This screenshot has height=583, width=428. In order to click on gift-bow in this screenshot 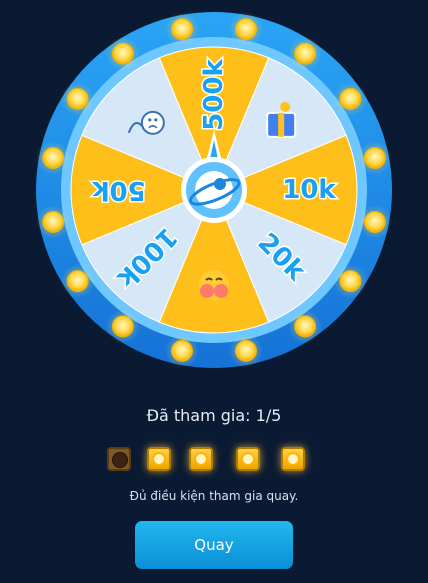, I will do `click(285, 106)`.